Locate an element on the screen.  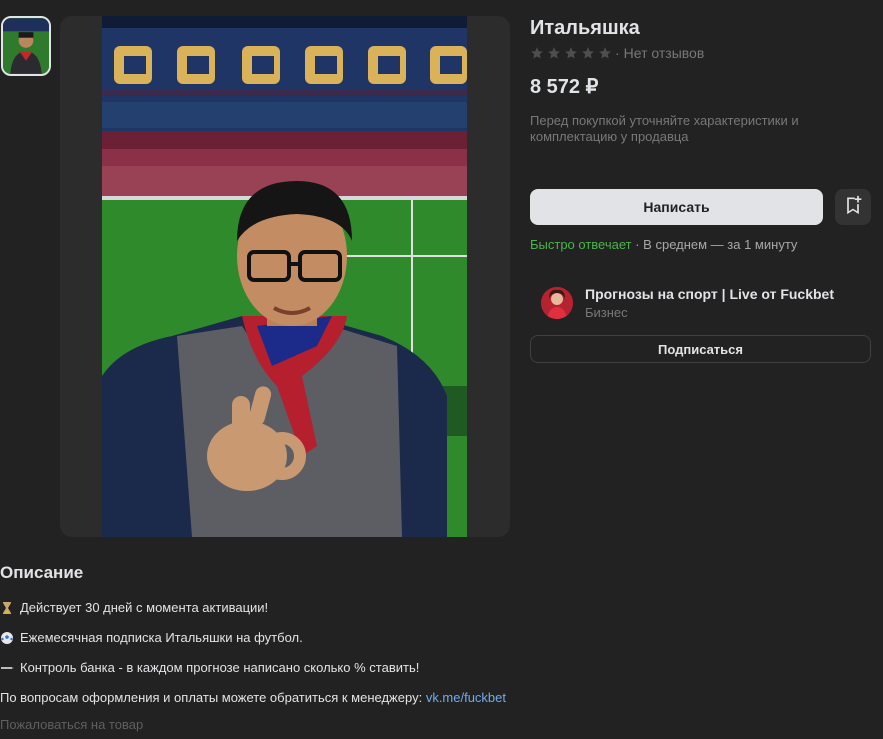
bookmark-plus-icon is located at coordinates (853, 207).